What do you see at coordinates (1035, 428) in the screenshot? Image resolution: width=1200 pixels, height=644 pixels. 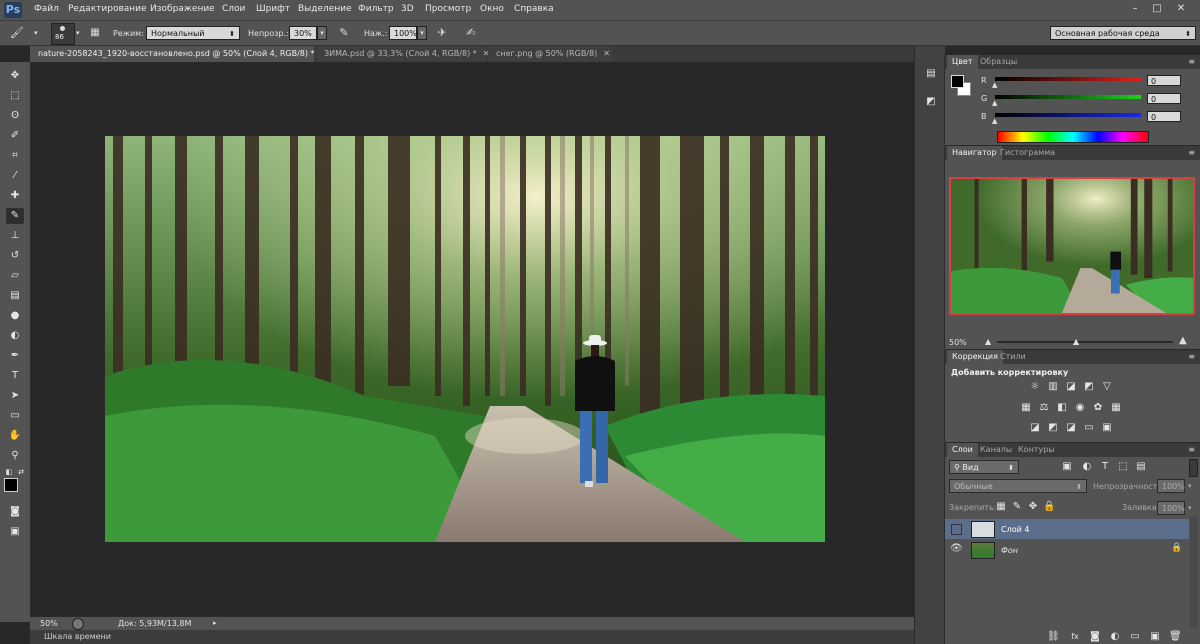 I see `invert-icon: ◪` at bounding box center [1035, 428].